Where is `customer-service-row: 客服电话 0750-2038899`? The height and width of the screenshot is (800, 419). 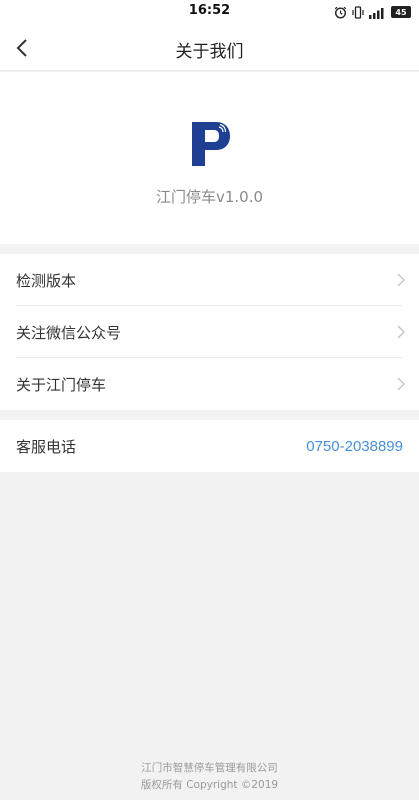
customer-service-row: 客服电话 0750-2038899 is located at coordinates (209, 446).